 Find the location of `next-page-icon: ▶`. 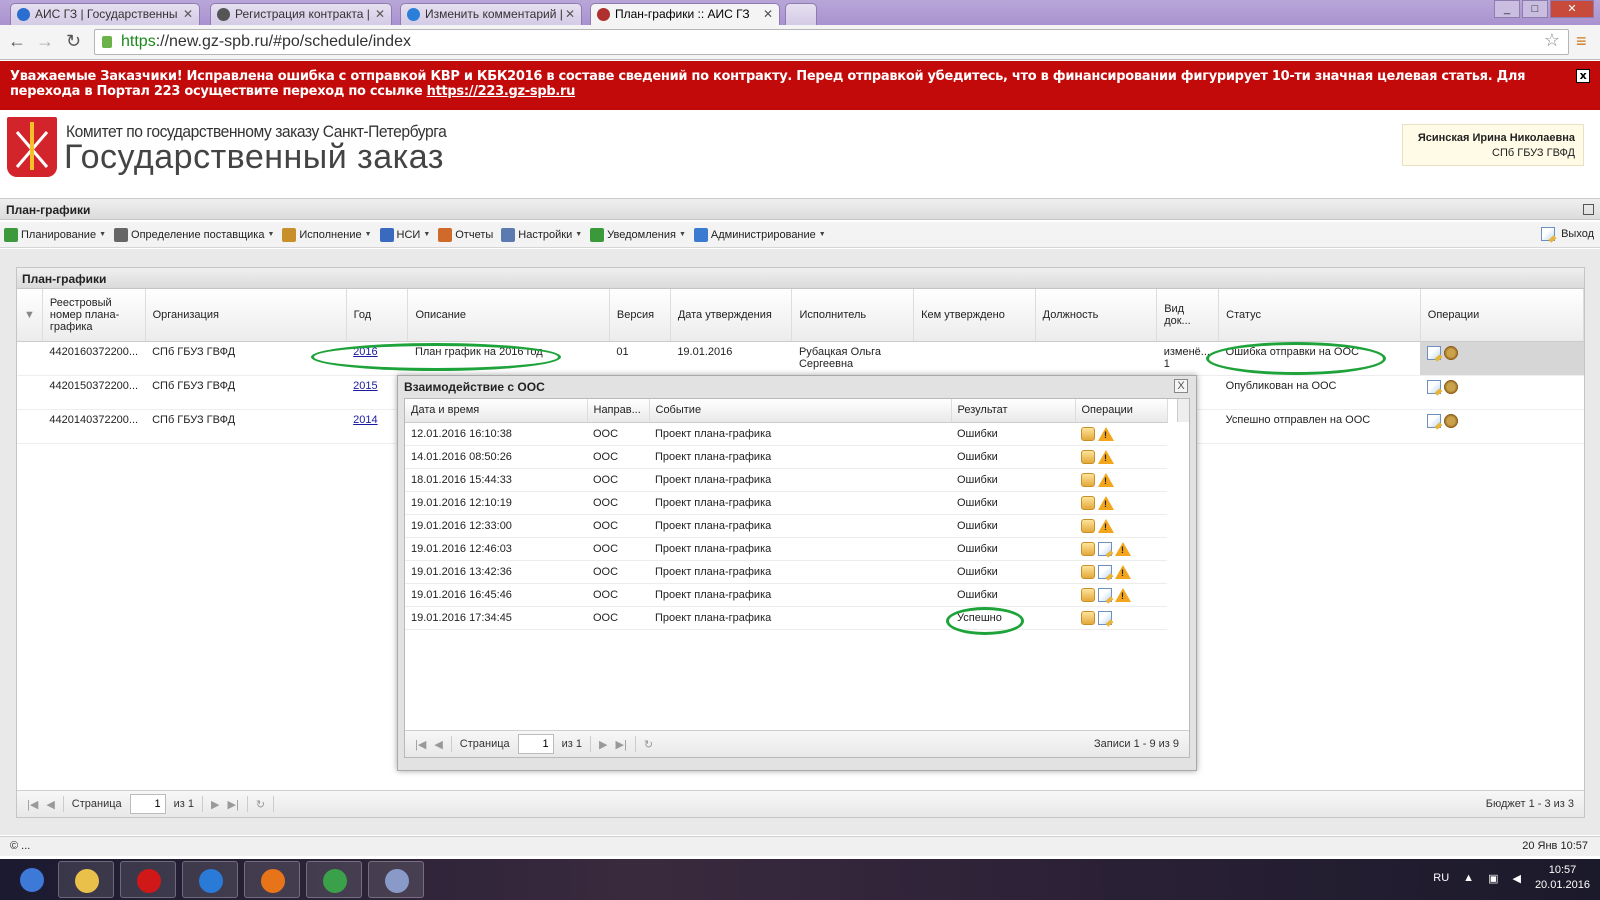

next-page-icon: ▶ is located at coordinates (215, 804).